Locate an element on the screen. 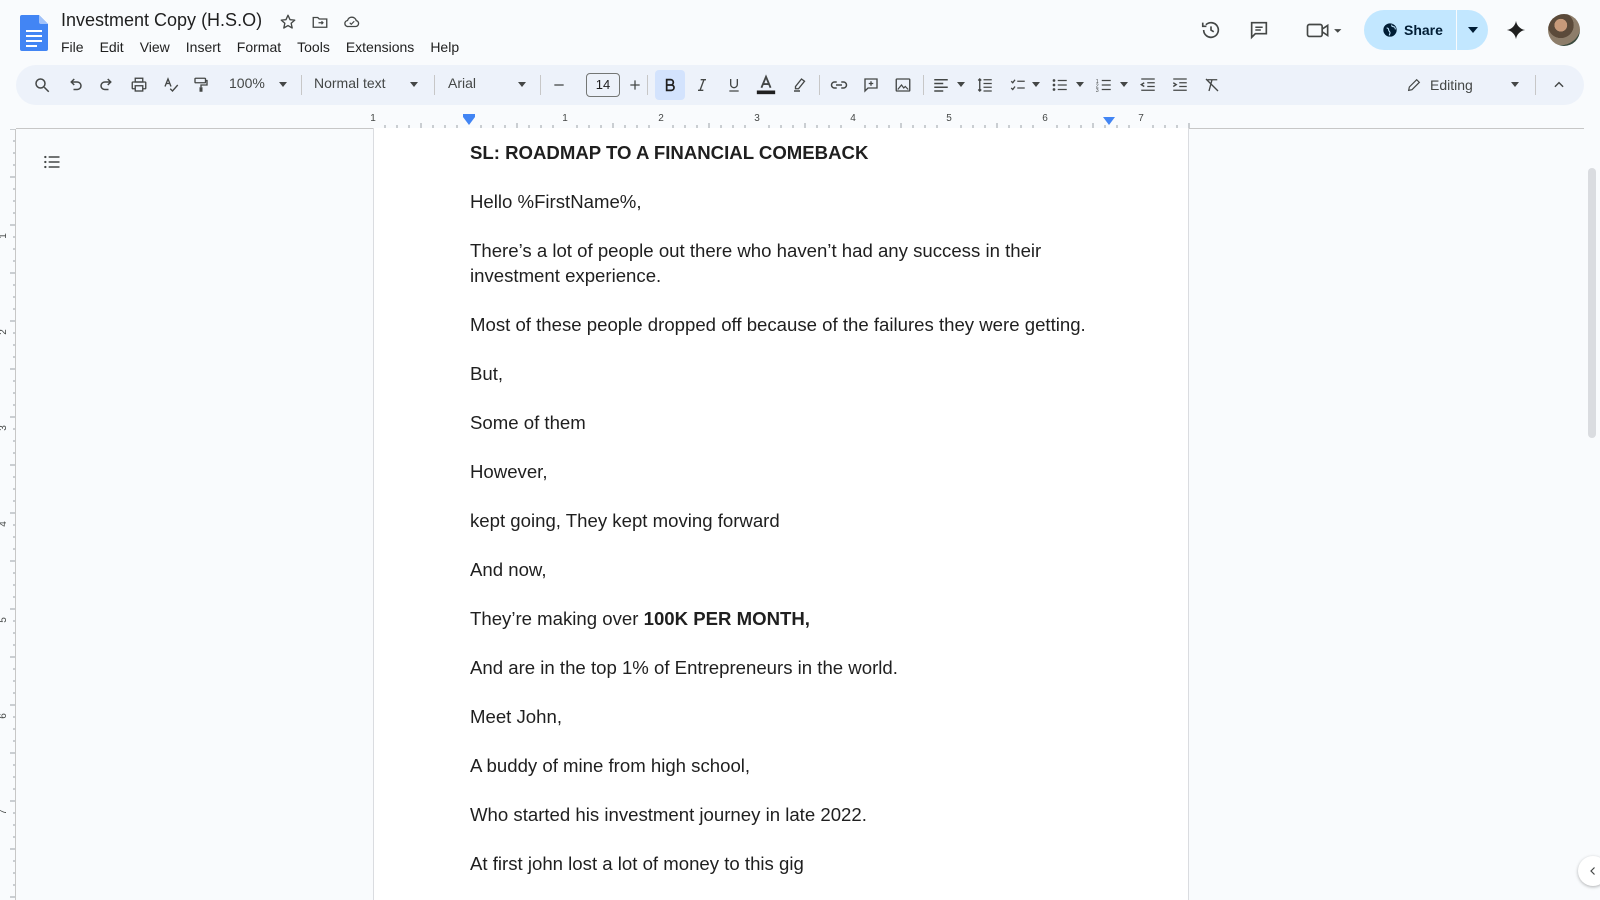 The height and width of the screenshot is (900, 1600). redo-icon is located at coordinates (107, 85).